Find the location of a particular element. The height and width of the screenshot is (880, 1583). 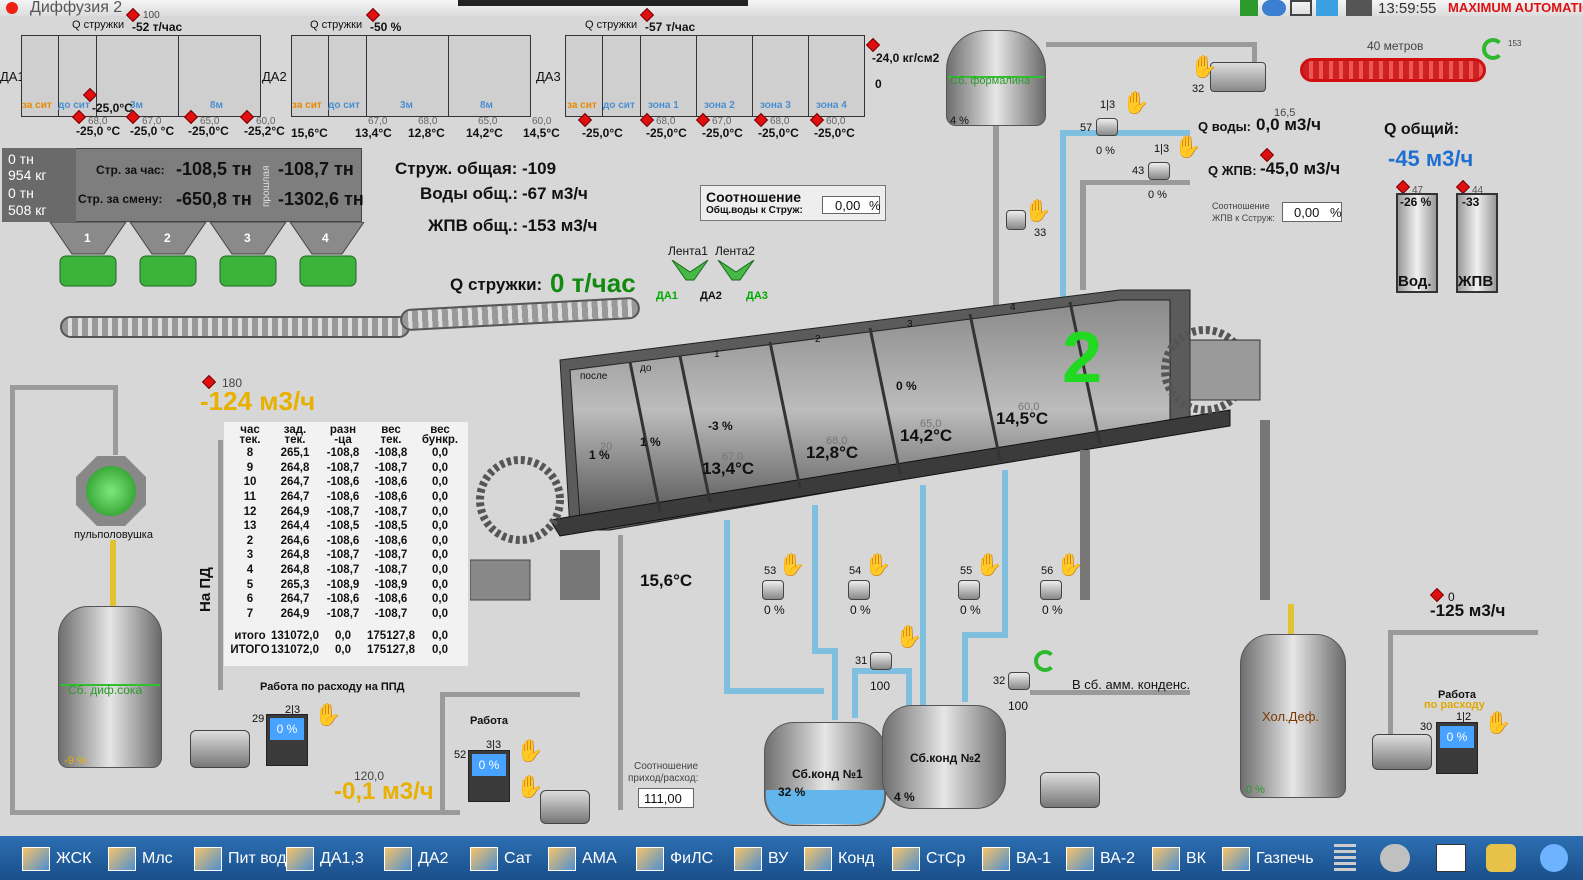

zone-before: до is located at coordinates (646, 368).